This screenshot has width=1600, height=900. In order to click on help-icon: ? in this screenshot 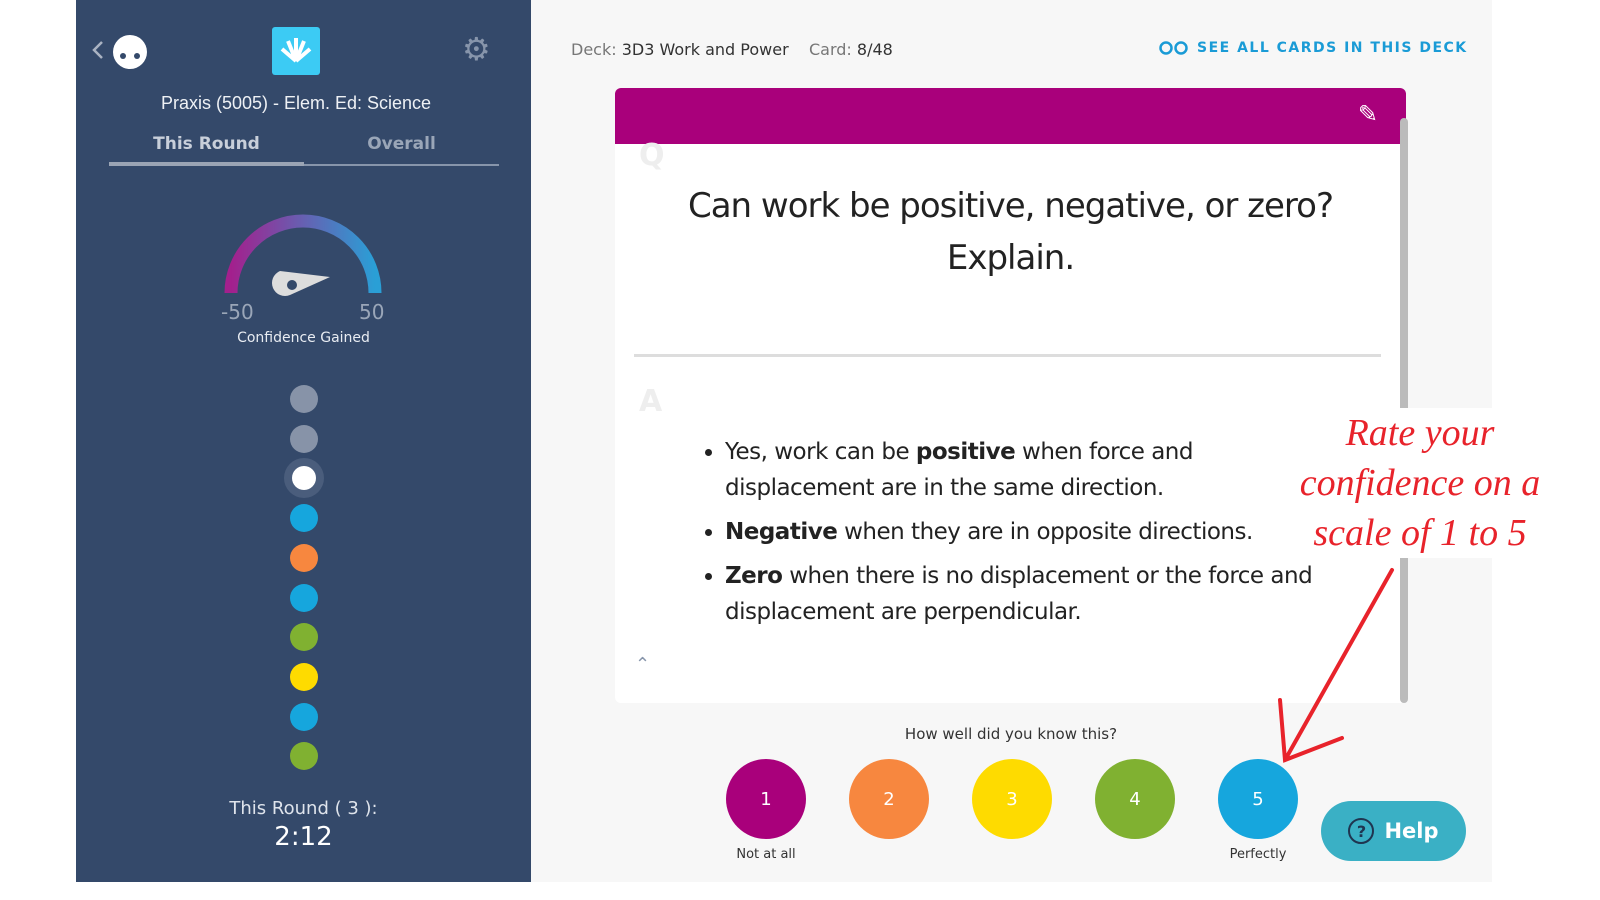, I will do `click(1361, 831)`.